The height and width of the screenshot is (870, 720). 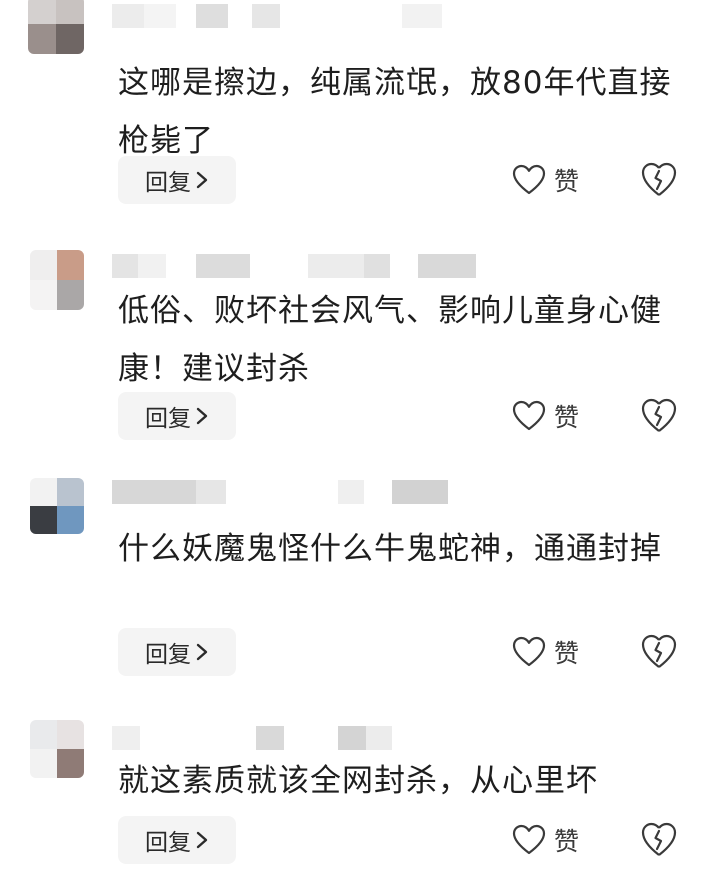 What do you see at coordinates (395, 112) in the screenshot?
I see `comment-text: 这哪是擦边，纯属流氓，放80年代直接枪毙了` at bounding box center [395, 112].